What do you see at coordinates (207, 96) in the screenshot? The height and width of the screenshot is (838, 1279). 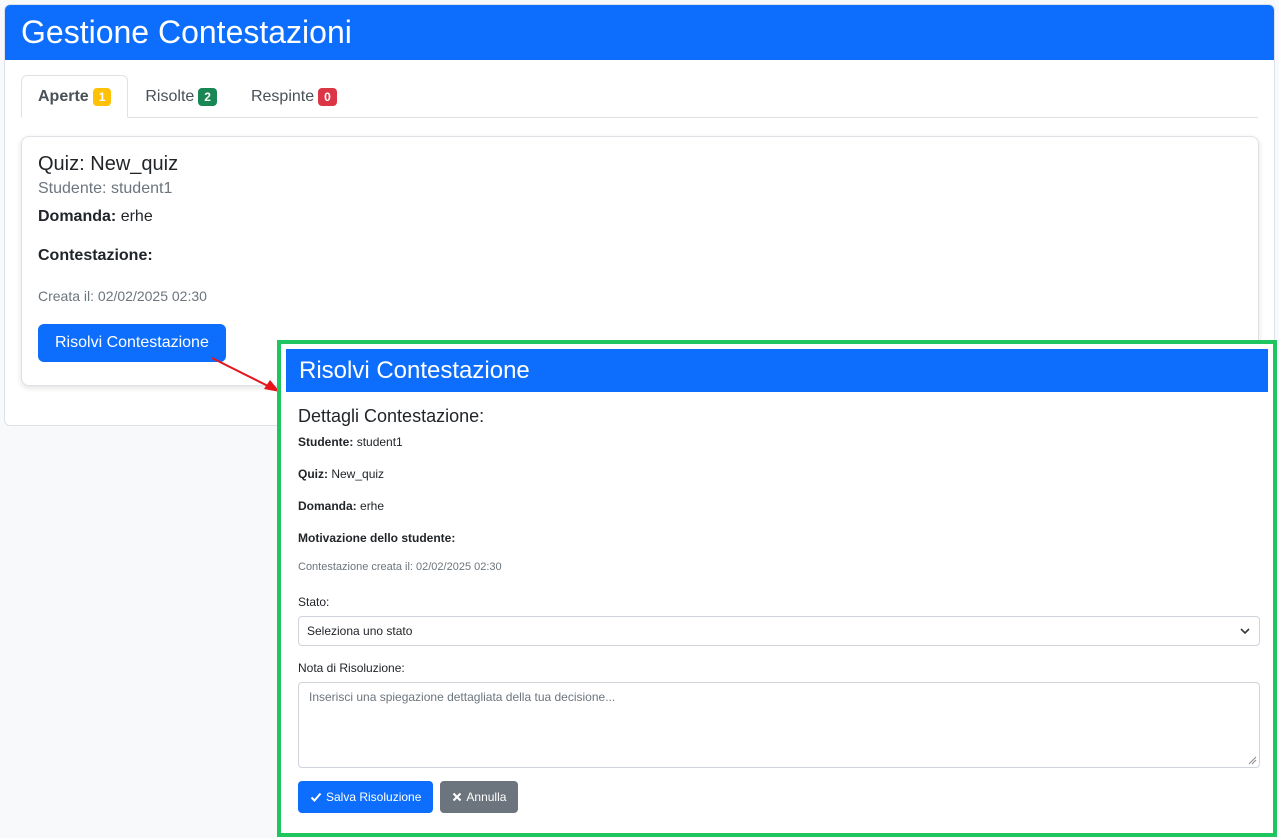 I see `count-badge: 2` at bounding box center [207, 96].